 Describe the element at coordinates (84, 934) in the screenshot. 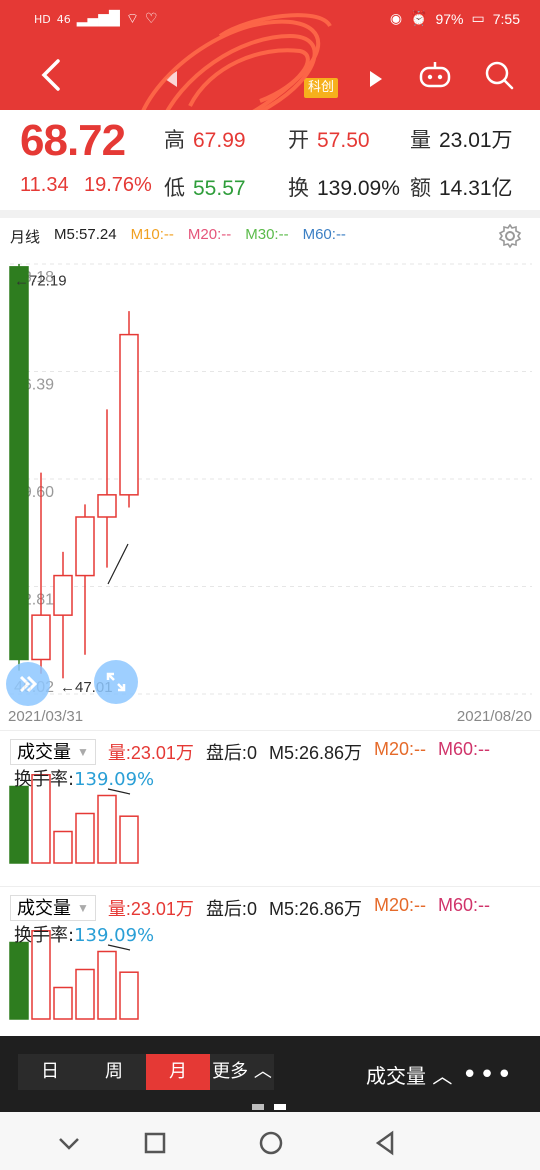

I see `turnover-rate-2: 换手率:139.09%` at that location.